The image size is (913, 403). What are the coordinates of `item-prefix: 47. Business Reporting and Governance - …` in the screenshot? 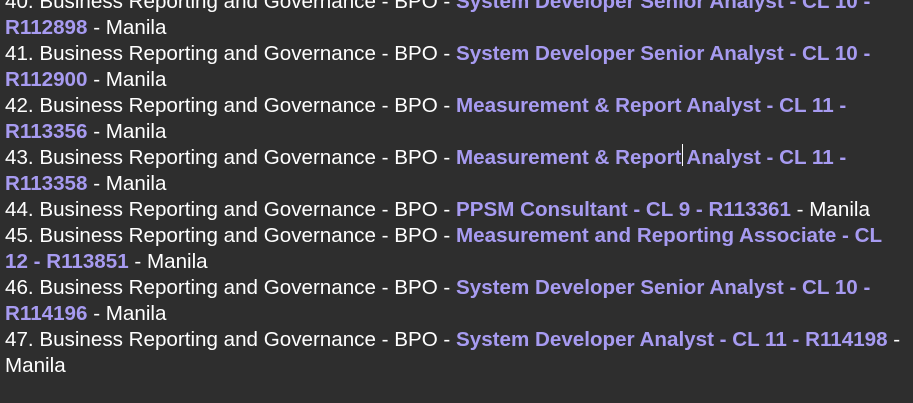 It's located at (231, 339).